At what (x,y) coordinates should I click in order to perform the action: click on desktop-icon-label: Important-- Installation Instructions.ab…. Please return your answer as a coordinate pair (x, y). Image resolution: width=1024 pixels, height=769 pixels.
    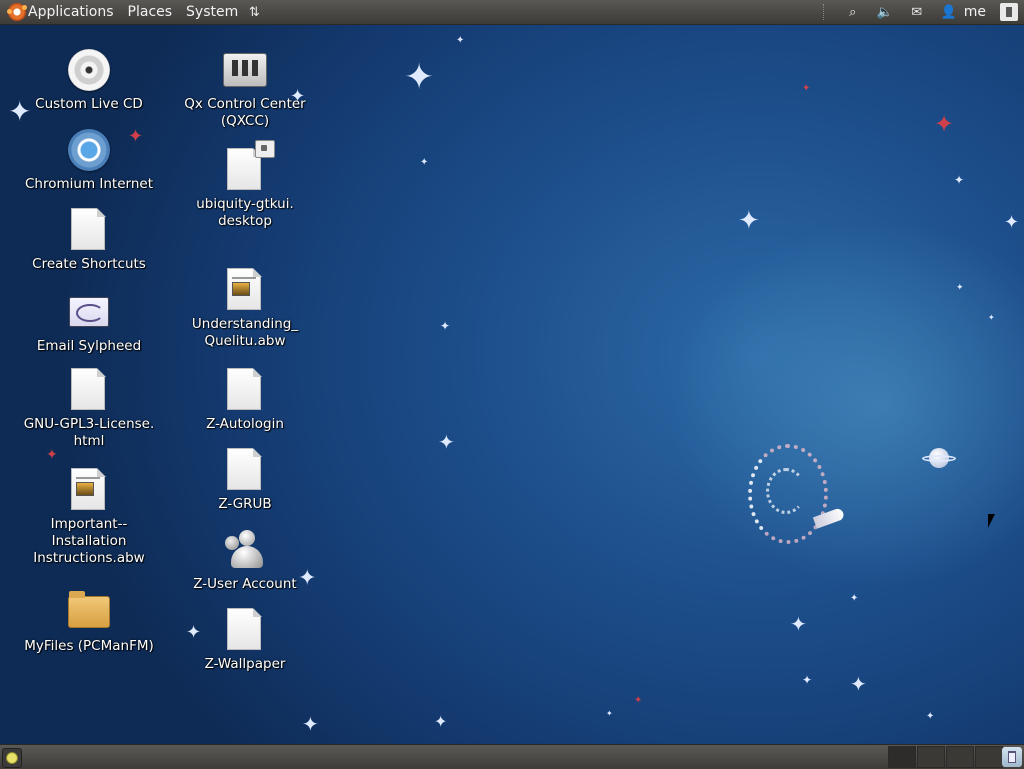
    Looking at the image, I should click on (89, 541).